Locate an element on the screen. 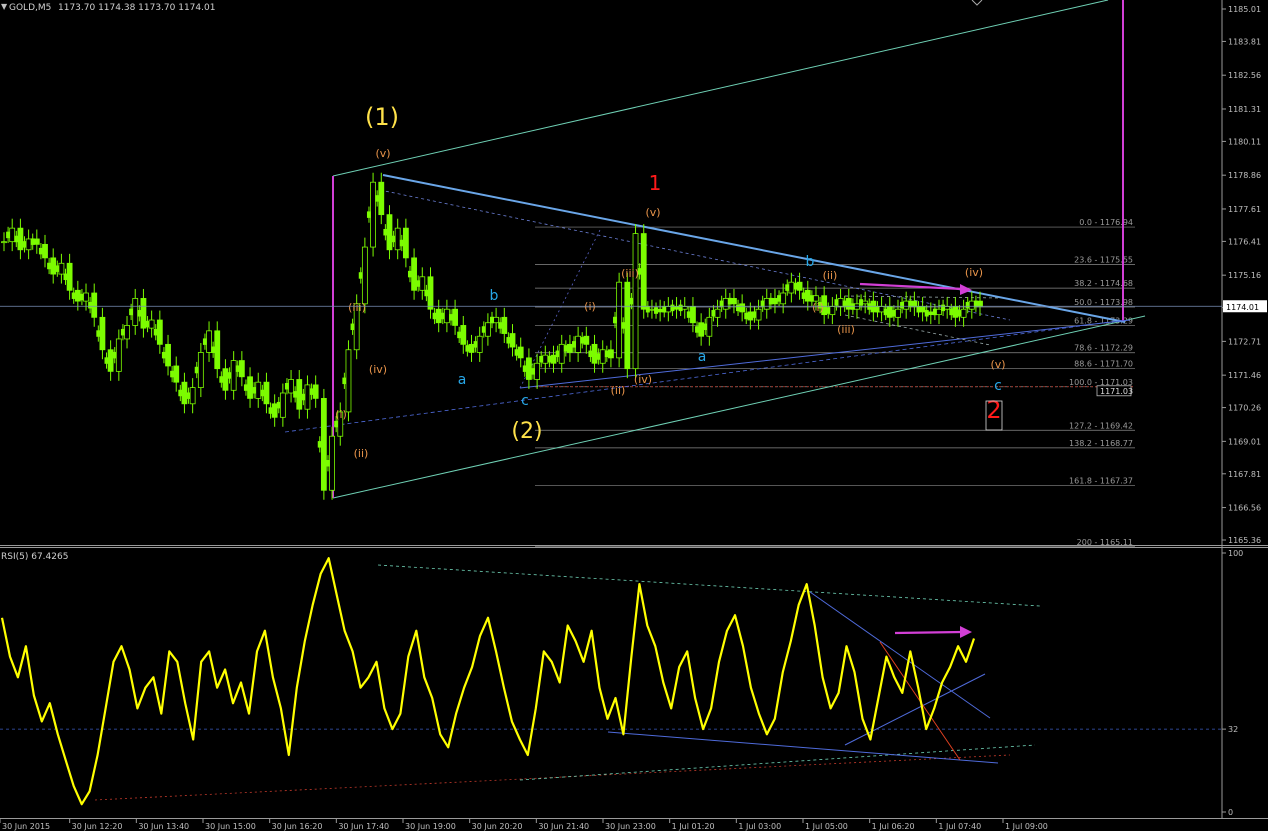  time-tick-label: 1 Jul 03:00 is located at coordinates (759, 826).